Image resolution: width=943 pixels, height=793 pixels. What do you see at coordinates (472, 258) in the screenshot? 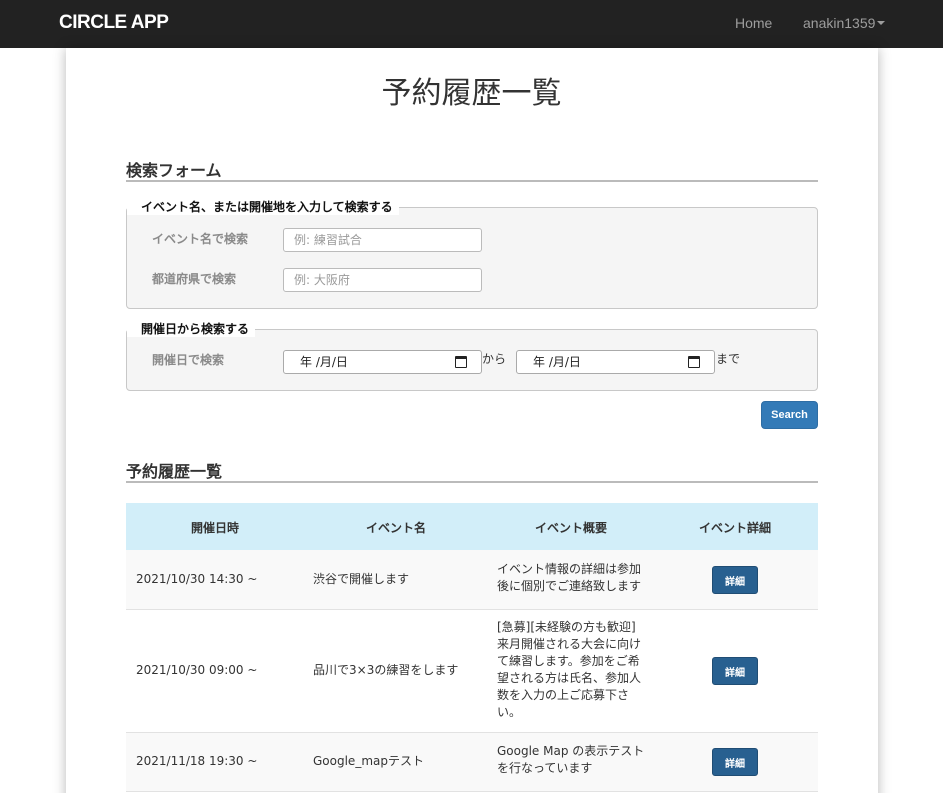
I see `name-search-fieldset` at bounding box center [472, 258].